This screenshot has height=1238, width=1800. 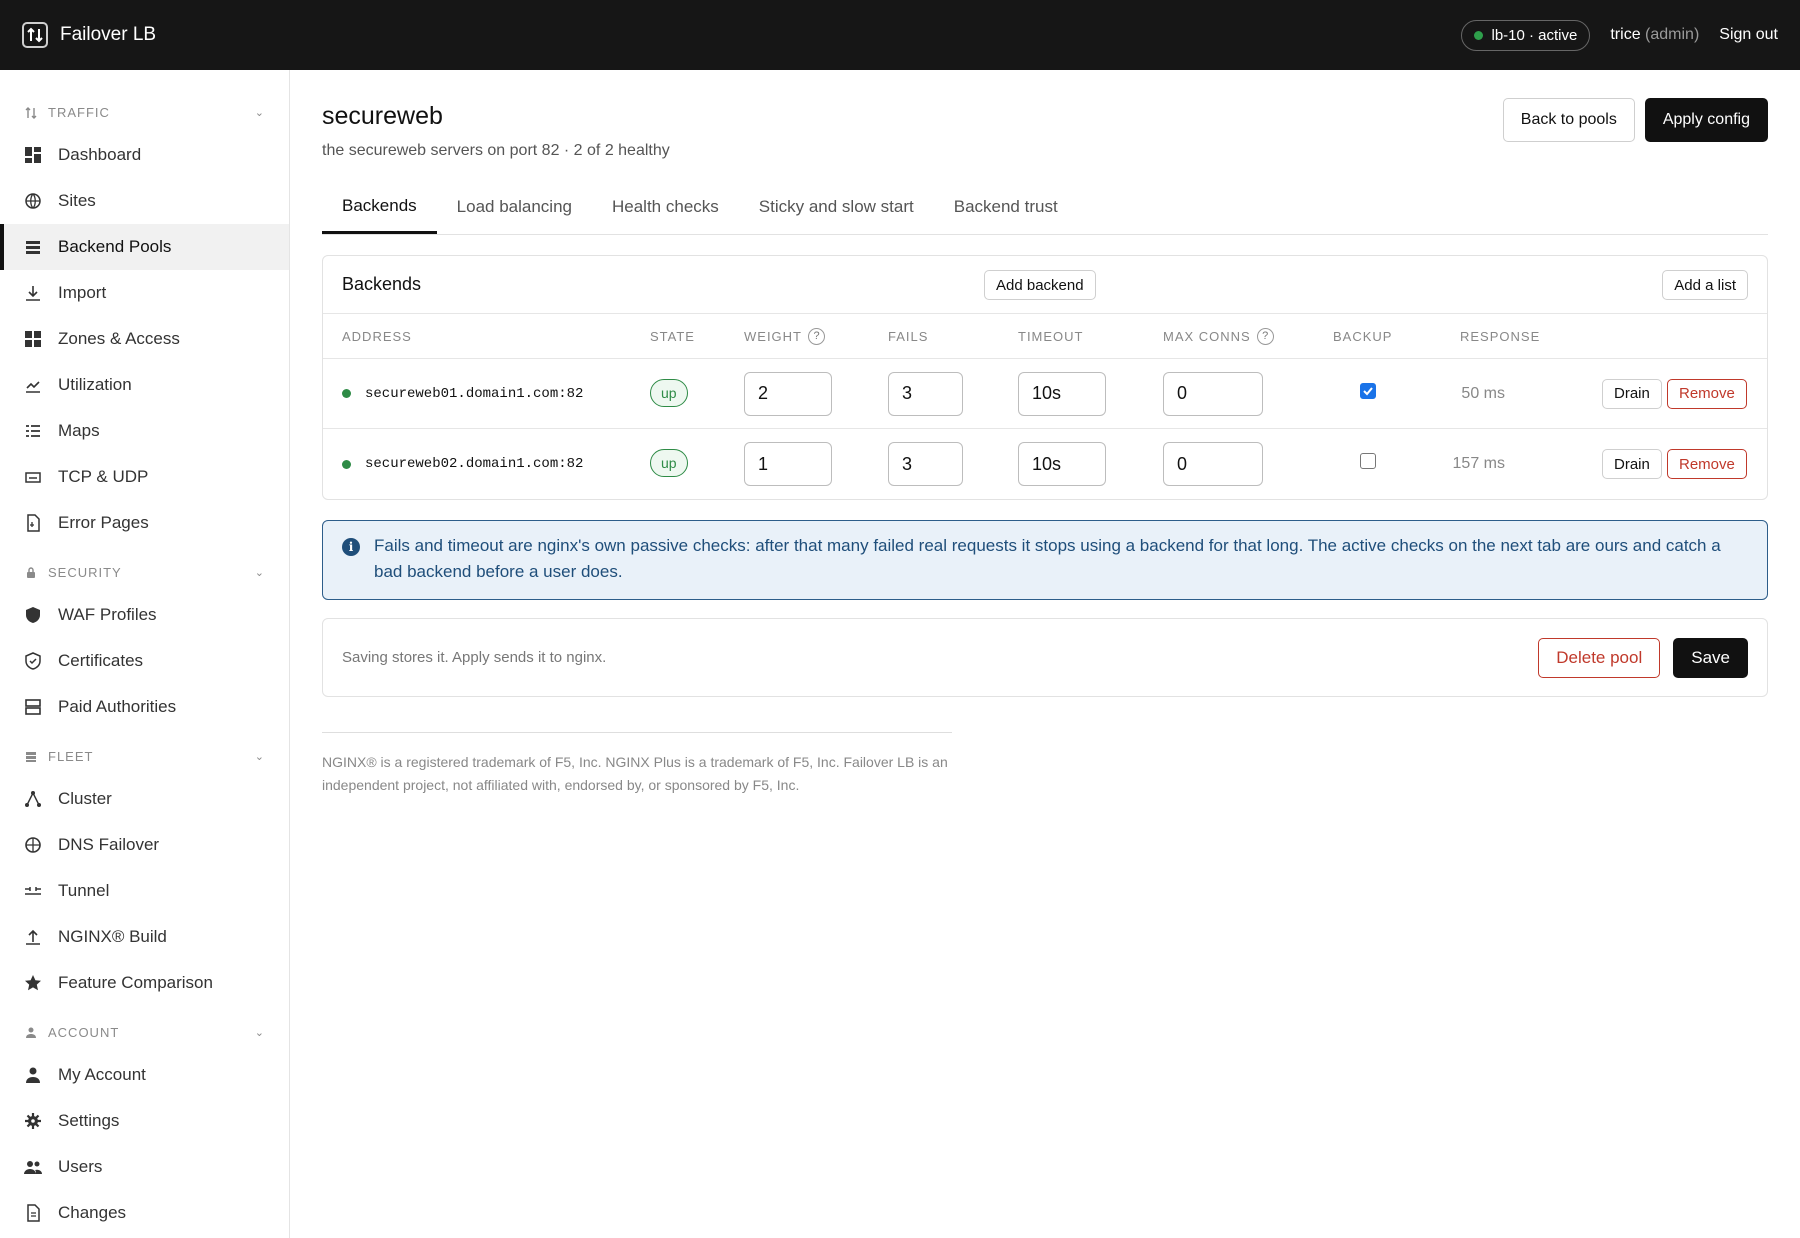 I want to click on sidebar-section-fleet: FLEET ⌄, so click(x=144, y=756).